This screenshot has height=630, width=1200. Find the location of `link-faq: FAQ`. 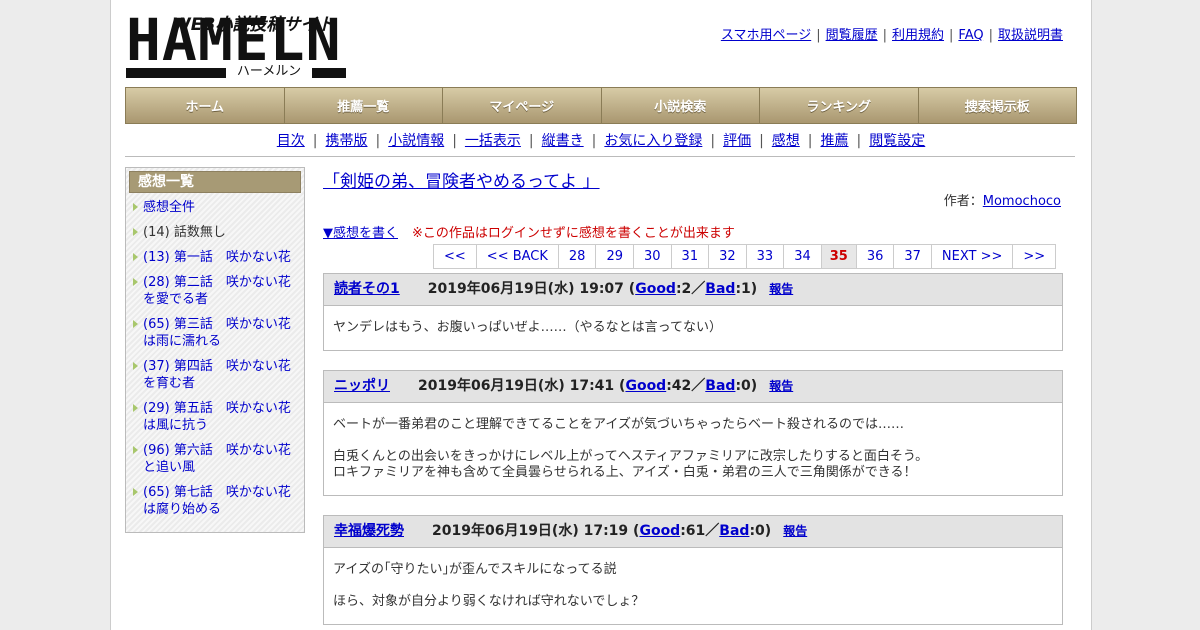

link-faq: FAQ is located at coordinates (970, 35).